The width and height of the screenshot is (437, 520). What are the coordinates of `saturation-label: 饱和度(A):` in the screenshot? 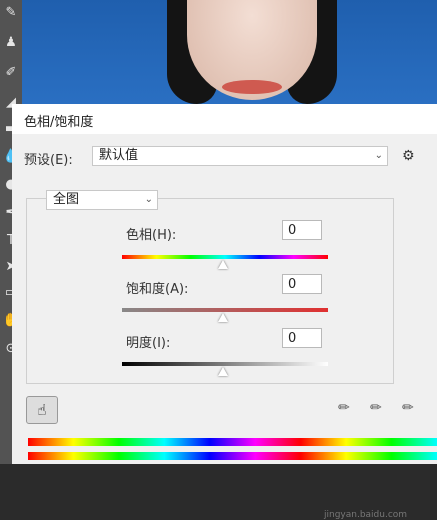 It's located at (157, 289).